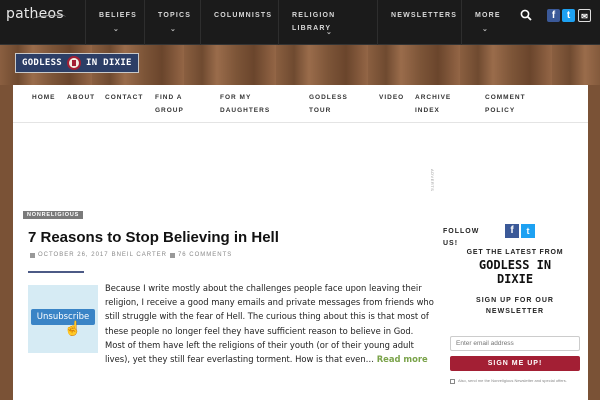 Image resolution: width=600 pixels, height=400 pixels. I want to click on menu-archive-index: ARCHIVE INDEX, so click(433, 104).